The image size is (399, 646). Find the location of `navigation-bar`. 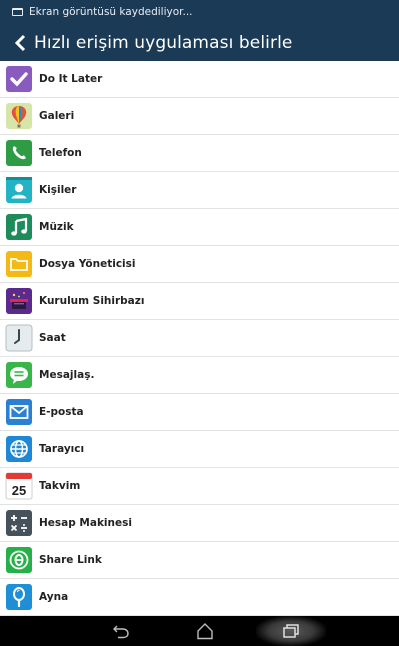

navigation-bar is located at coordinates (199, 631).